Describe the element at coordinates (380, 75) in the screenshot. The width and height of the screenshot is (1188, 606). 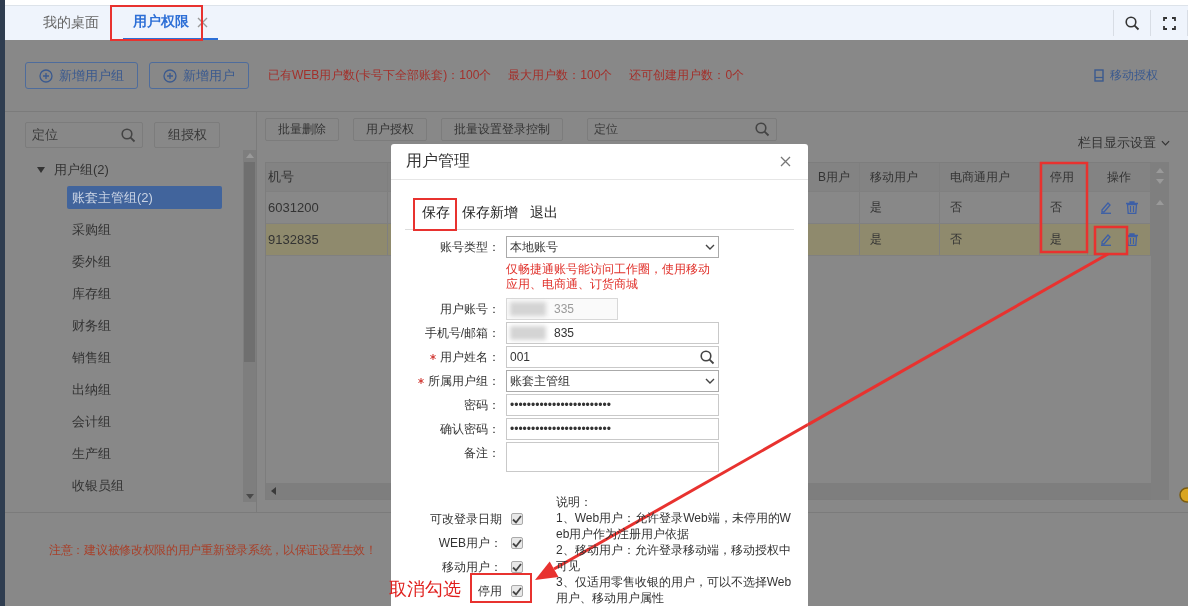
I see `stat-text: 已有WEB用户数(卡号下全部账套)：100个` at that location.